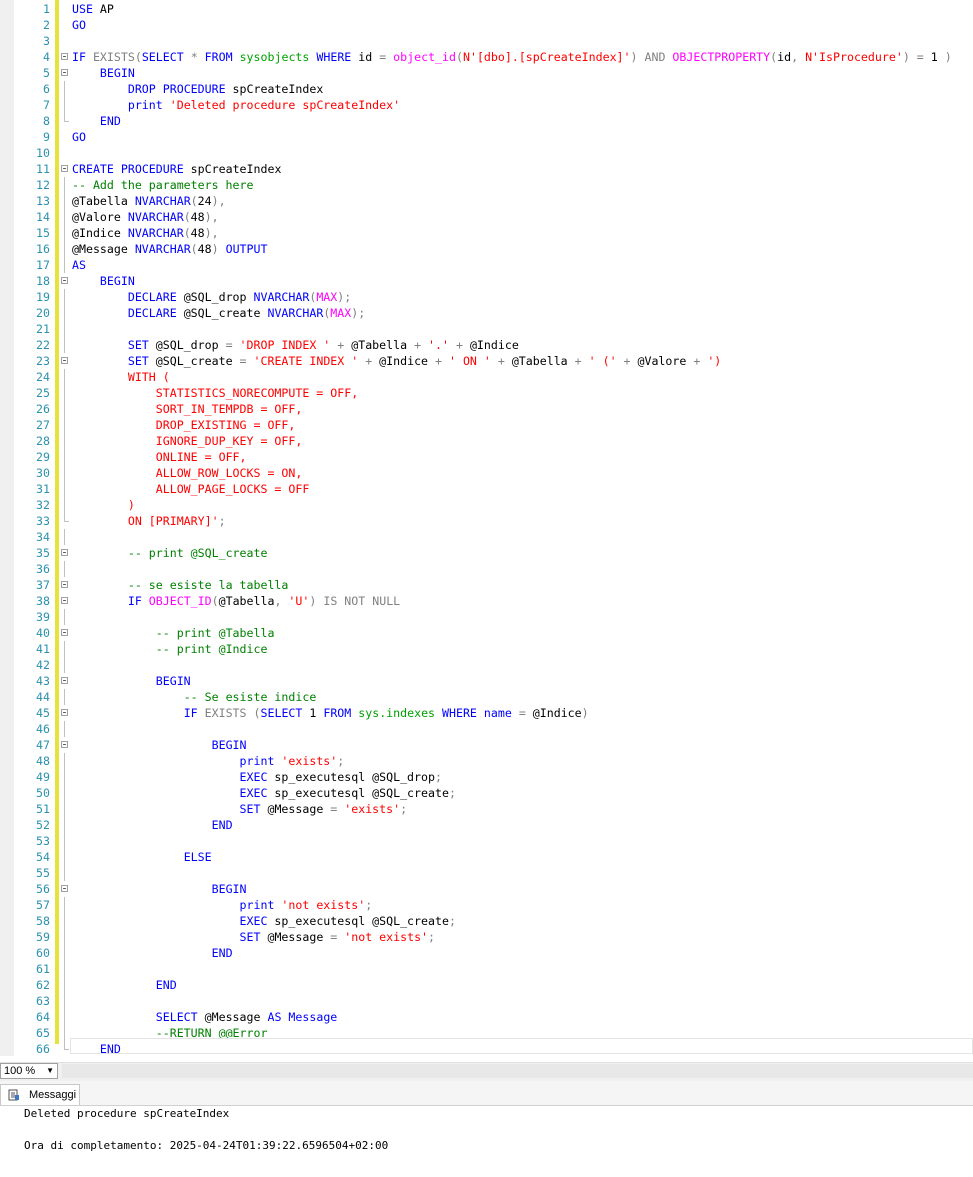 The image size is (973, 1177). Describe the element at coordinates (486, 553) in the screenshot. I see `code-line: 35 -- print @SQL_create` at that location.